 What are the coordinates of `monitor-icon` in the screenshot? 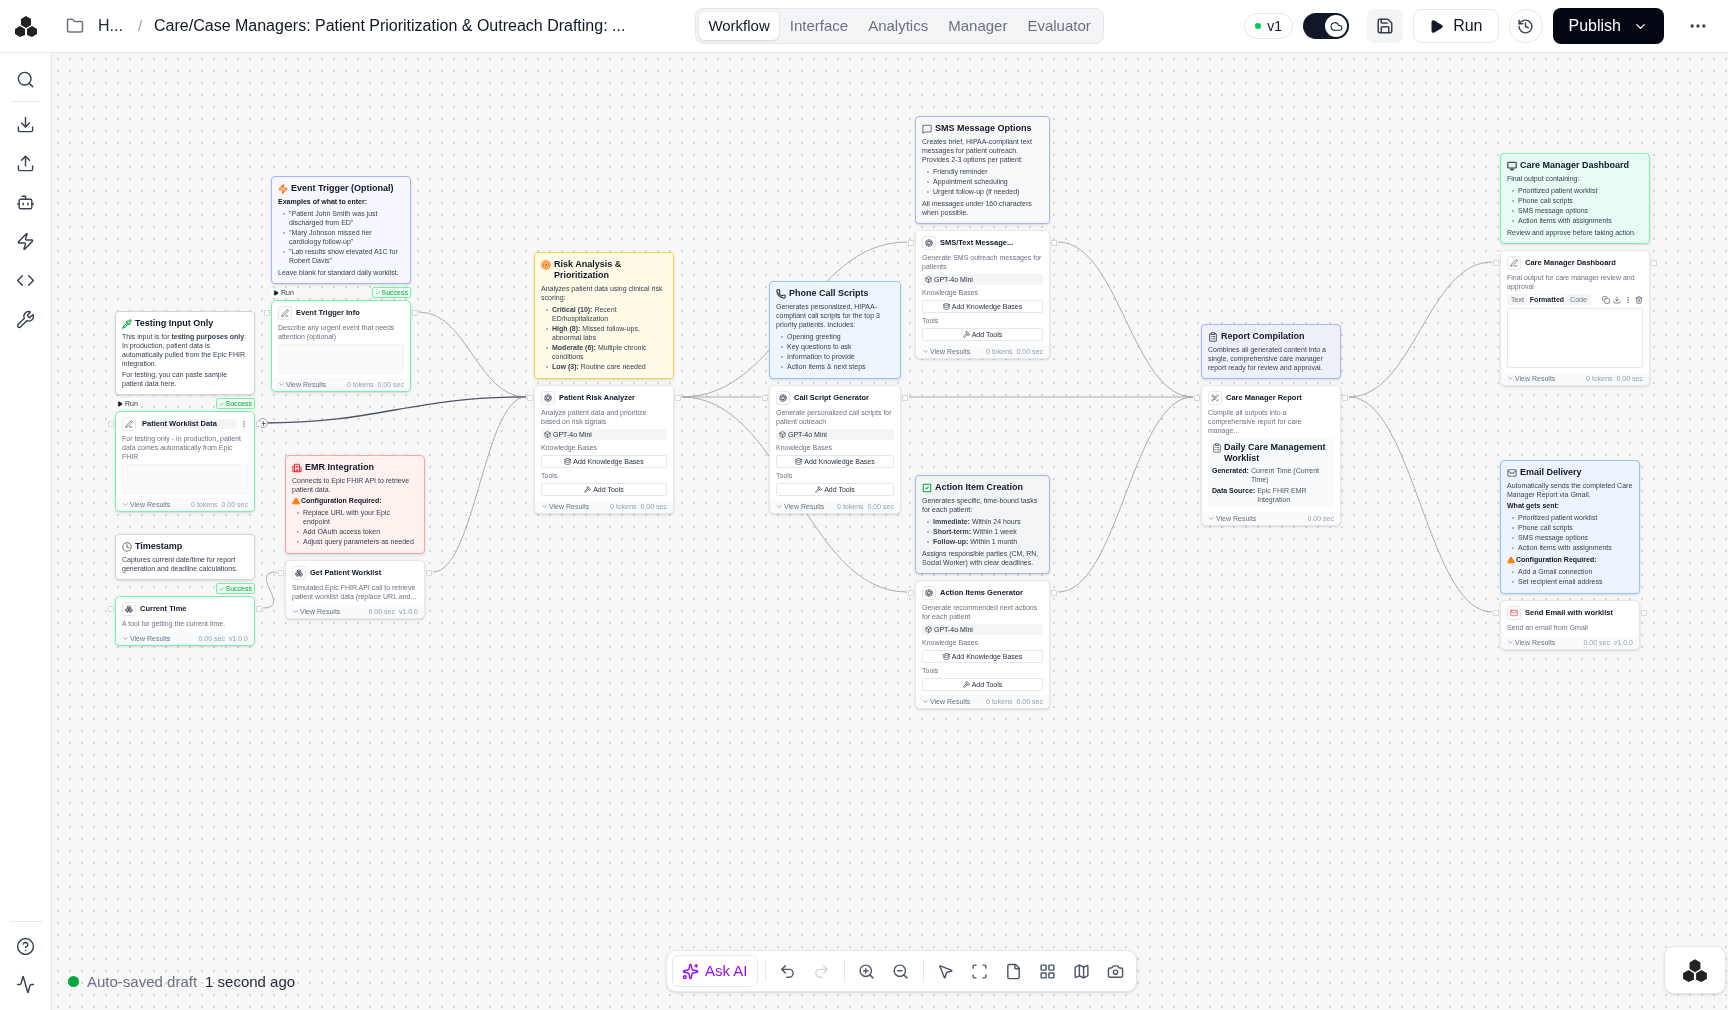 It's located at (1512, 166).